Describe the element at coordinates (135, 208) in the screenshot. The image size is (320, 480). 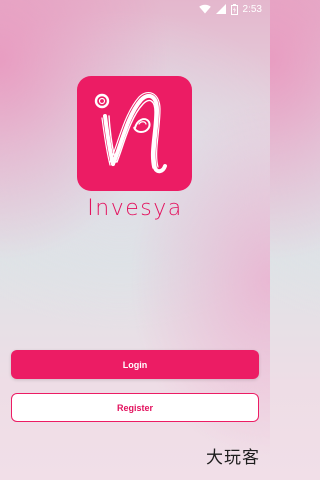
I see `app-name: Invesya` at that location.